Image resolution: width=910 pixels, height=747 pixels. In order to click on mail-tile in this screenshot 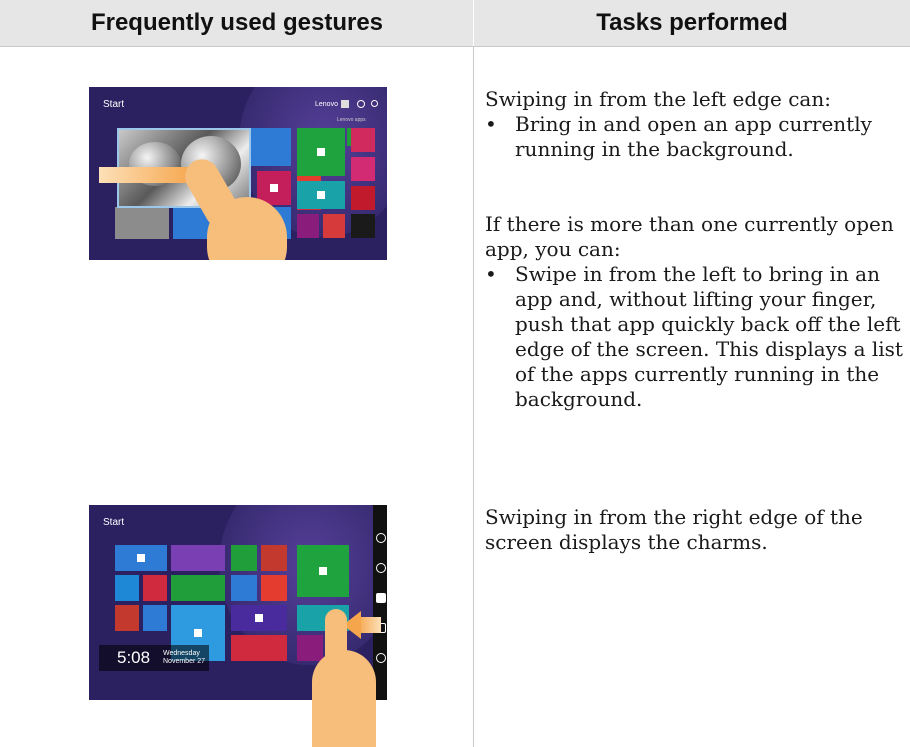, I will do `click(141, 558)`.